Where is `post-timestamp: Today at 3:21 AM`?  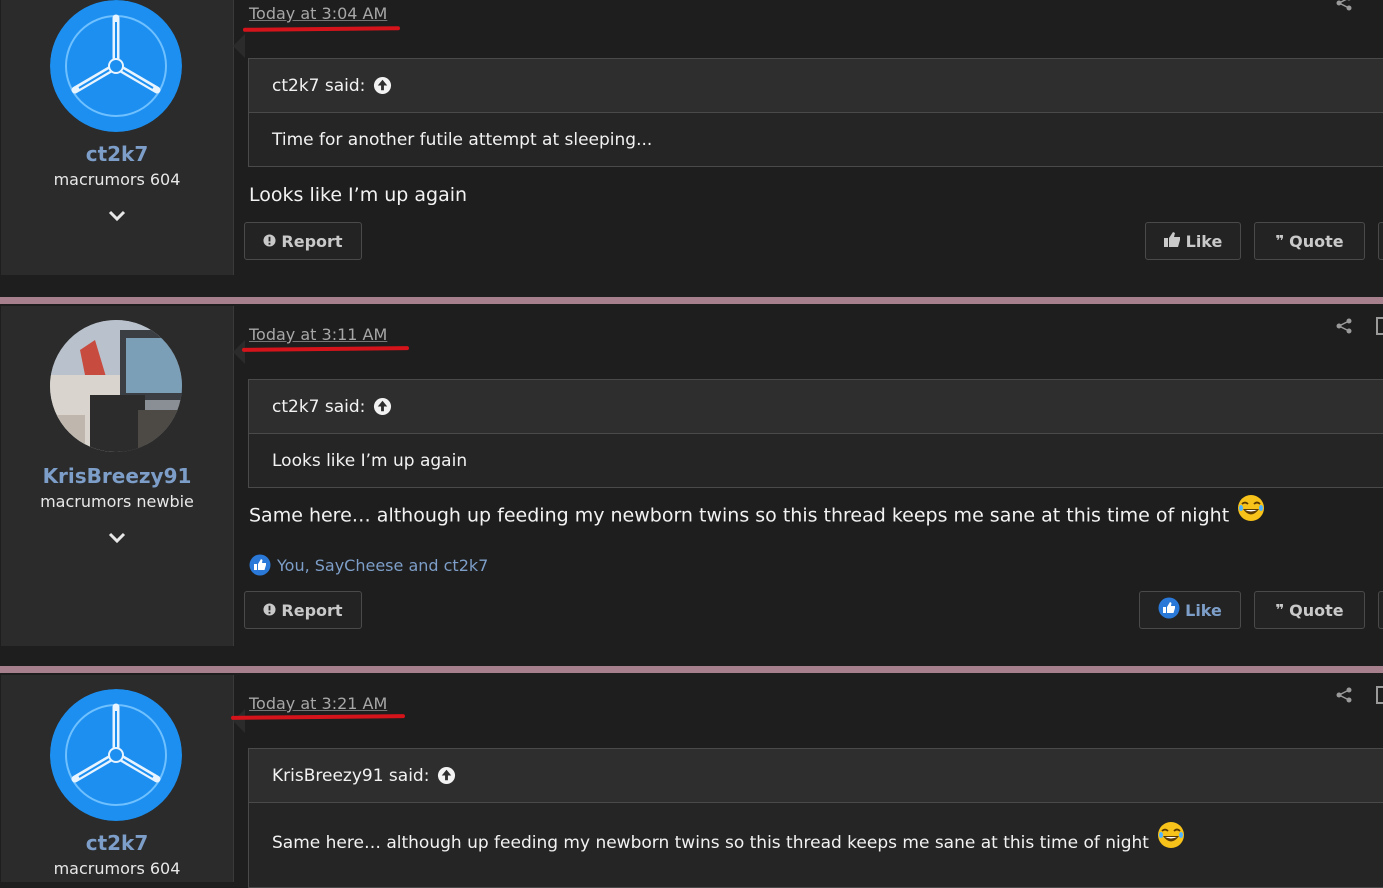
post-timestamp: Today at 3:21 AM is located at coordinates (318, 703).